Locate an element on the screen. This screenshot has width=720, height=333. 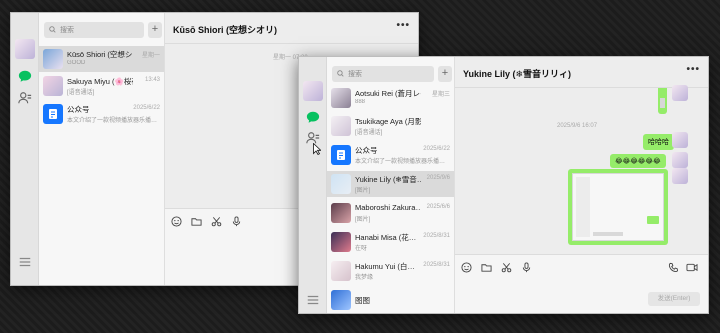
chat-title: Kūsō Shiori (空想シオリ) is located at coordinates (225, 30).